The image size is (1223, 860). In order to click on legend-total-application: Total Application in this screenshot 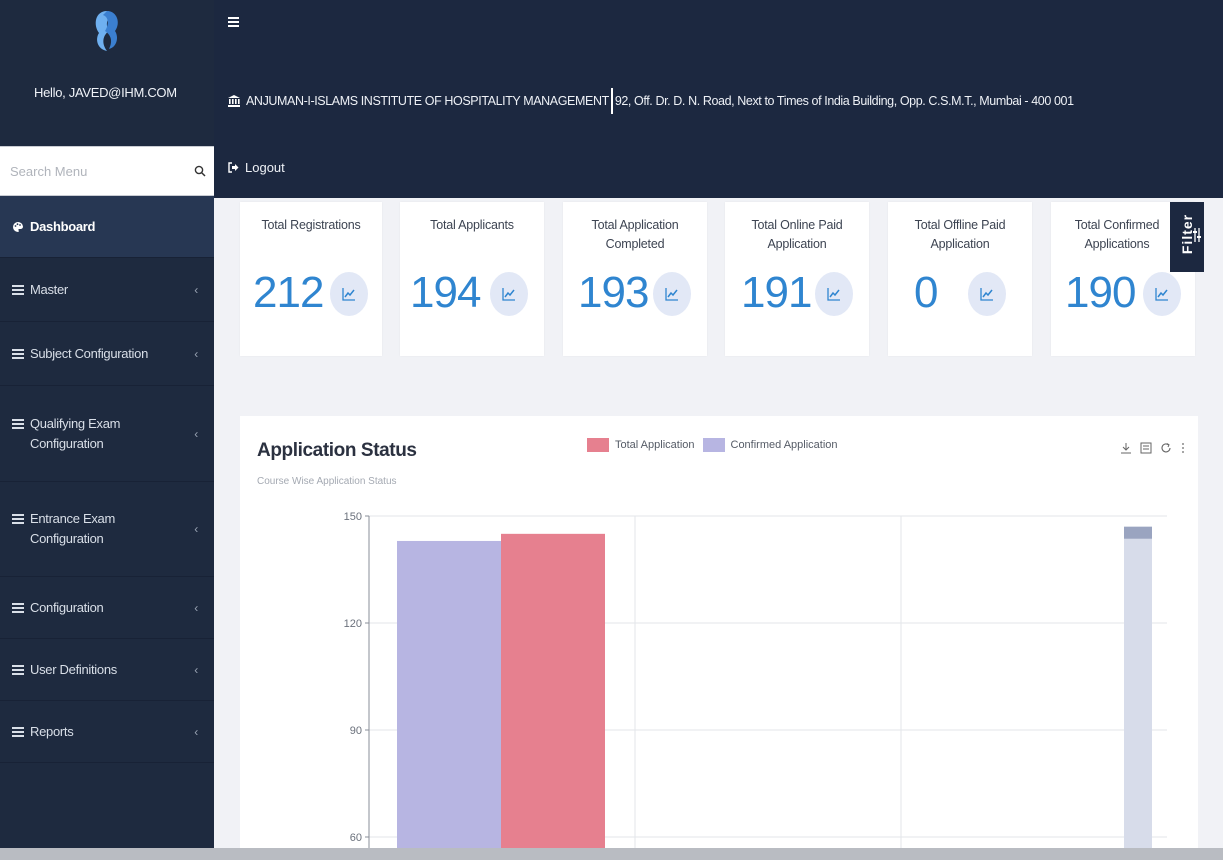, I will do `click(641, 445)`.